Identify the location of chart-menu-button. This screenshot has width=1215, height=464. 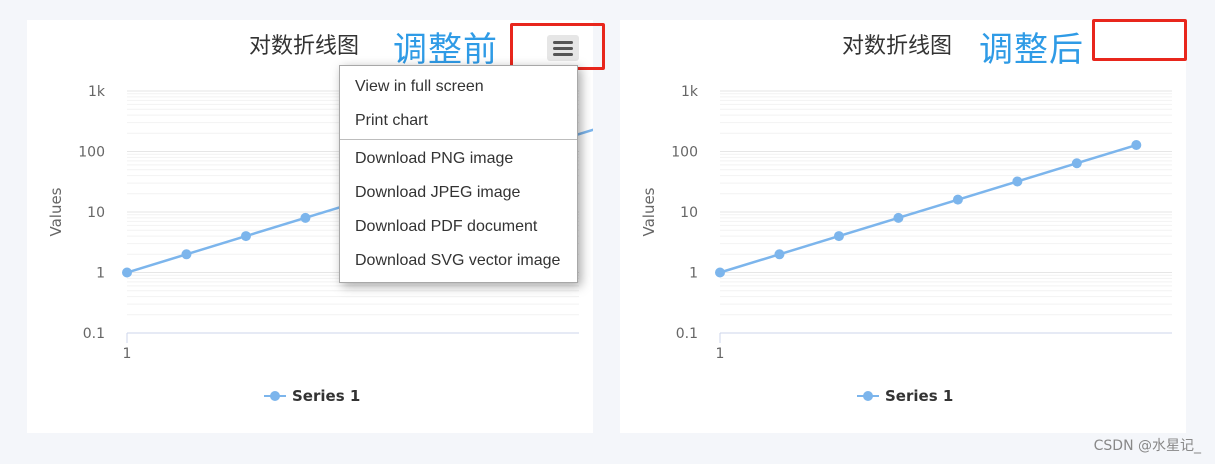
(563, 48).